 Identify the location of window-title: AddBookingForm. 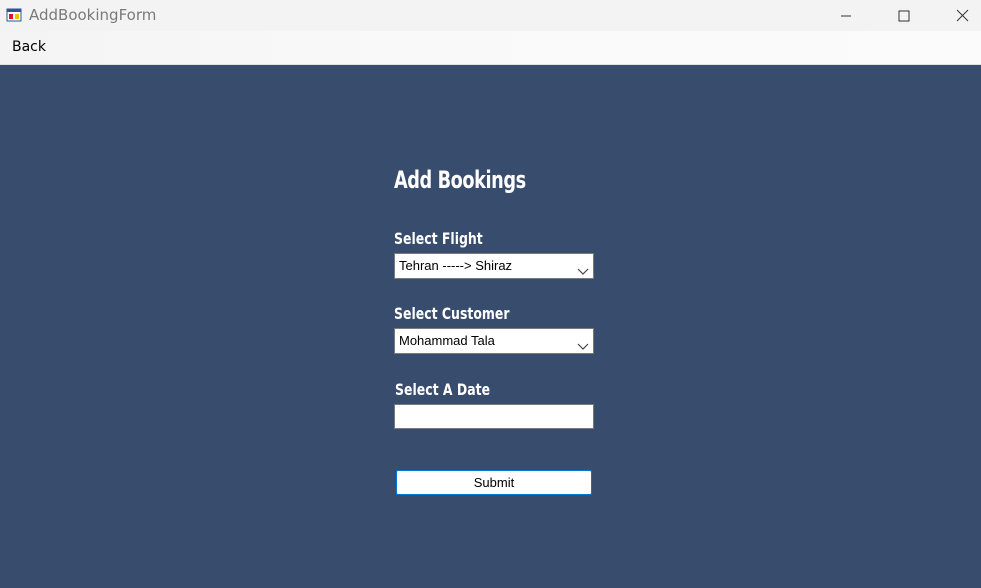
(93, 15).